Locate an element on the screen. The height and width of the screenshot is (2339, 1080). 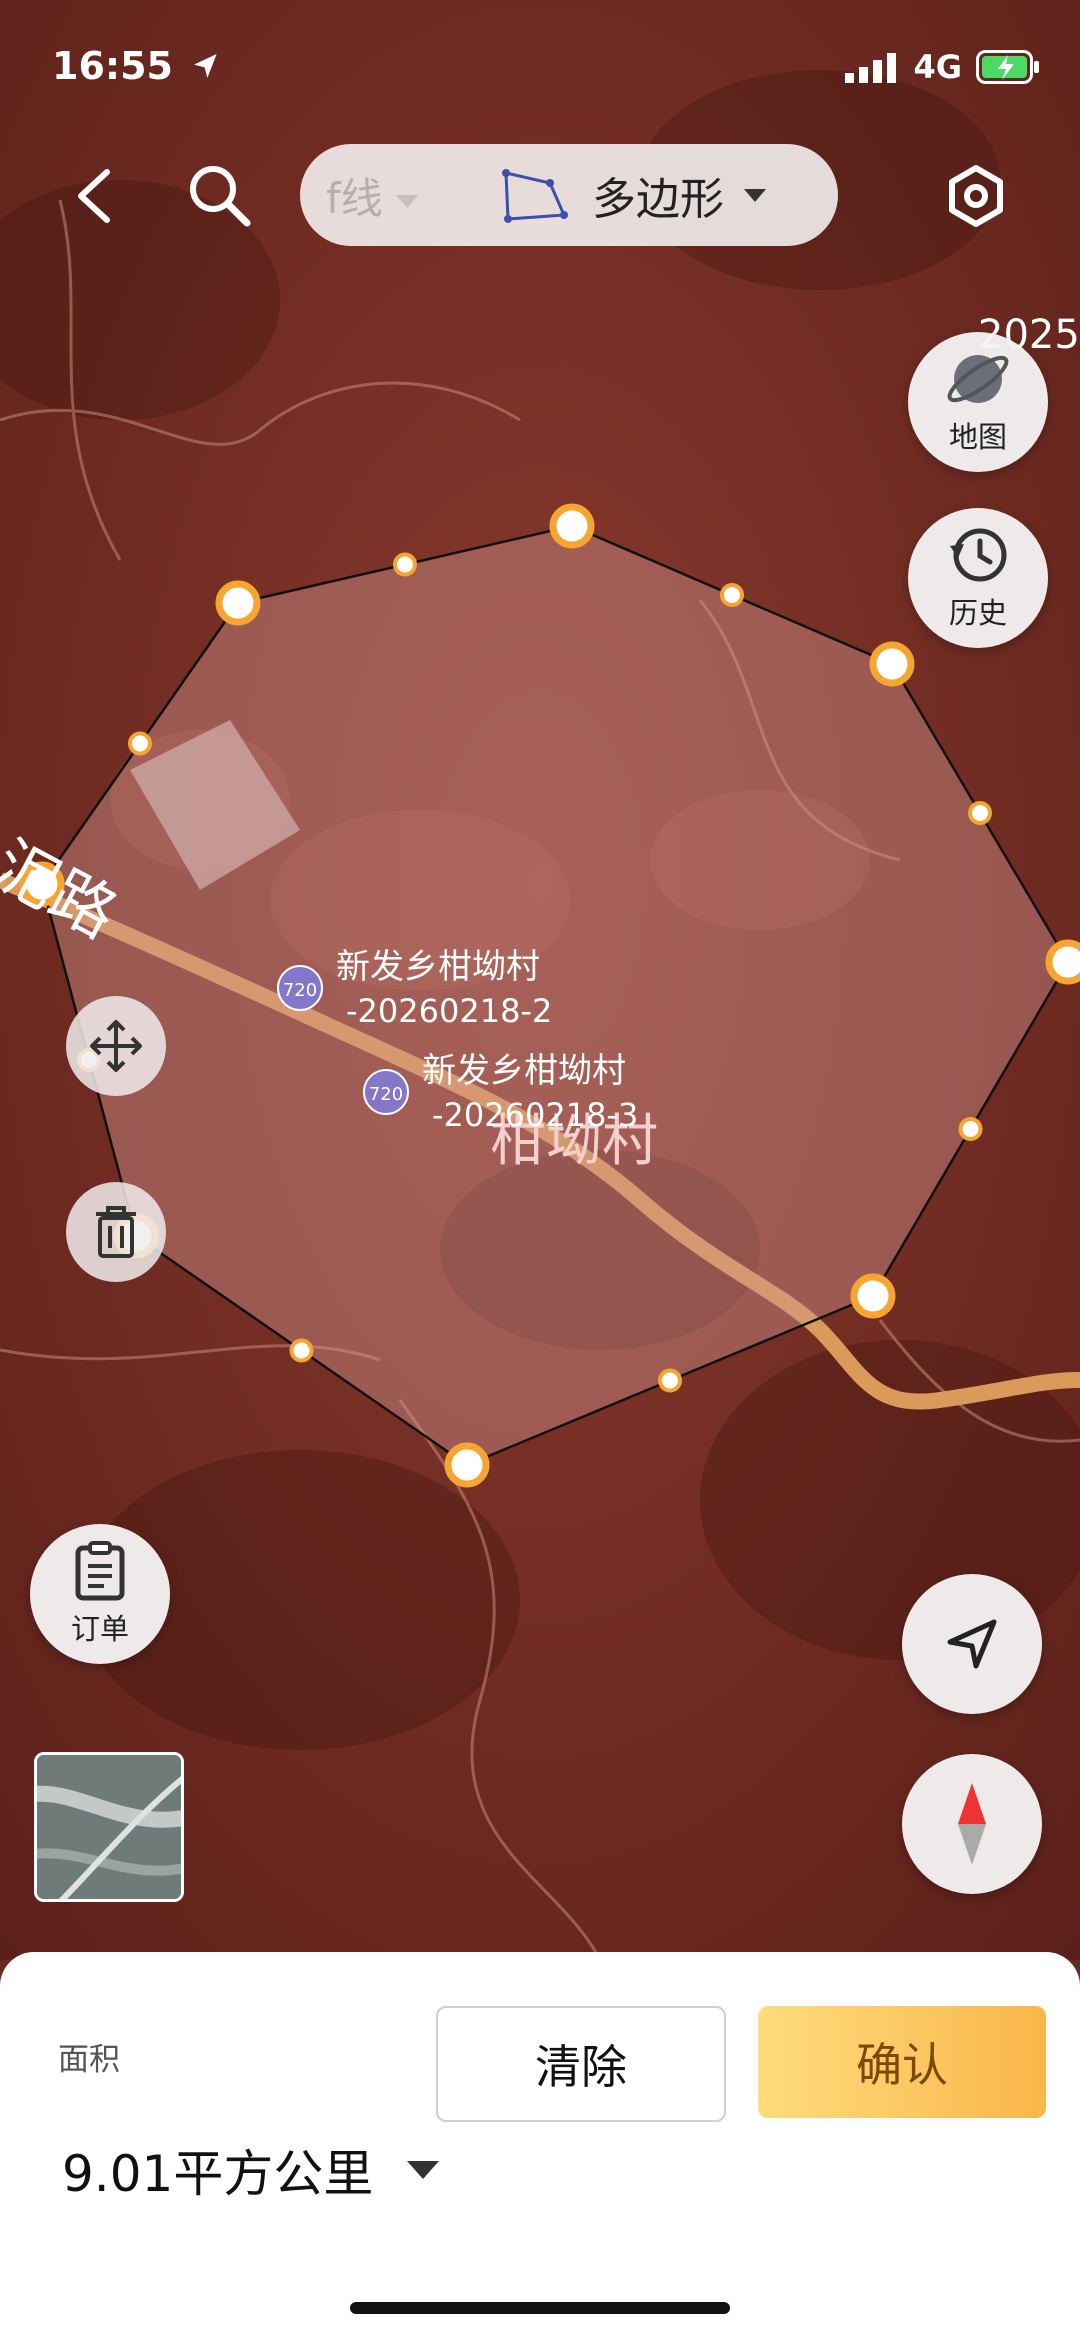
orders-button: 订单 is located at coordinates (100, 1594).